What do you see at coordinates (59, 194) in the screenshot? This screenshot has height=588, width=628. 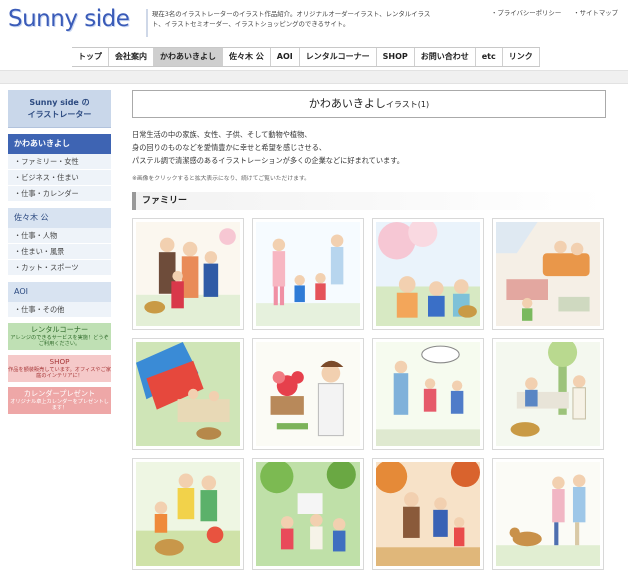 I see `sidebar-item-work-calendar: ・仕事・カレンダー` at bounding box center [59, 194].